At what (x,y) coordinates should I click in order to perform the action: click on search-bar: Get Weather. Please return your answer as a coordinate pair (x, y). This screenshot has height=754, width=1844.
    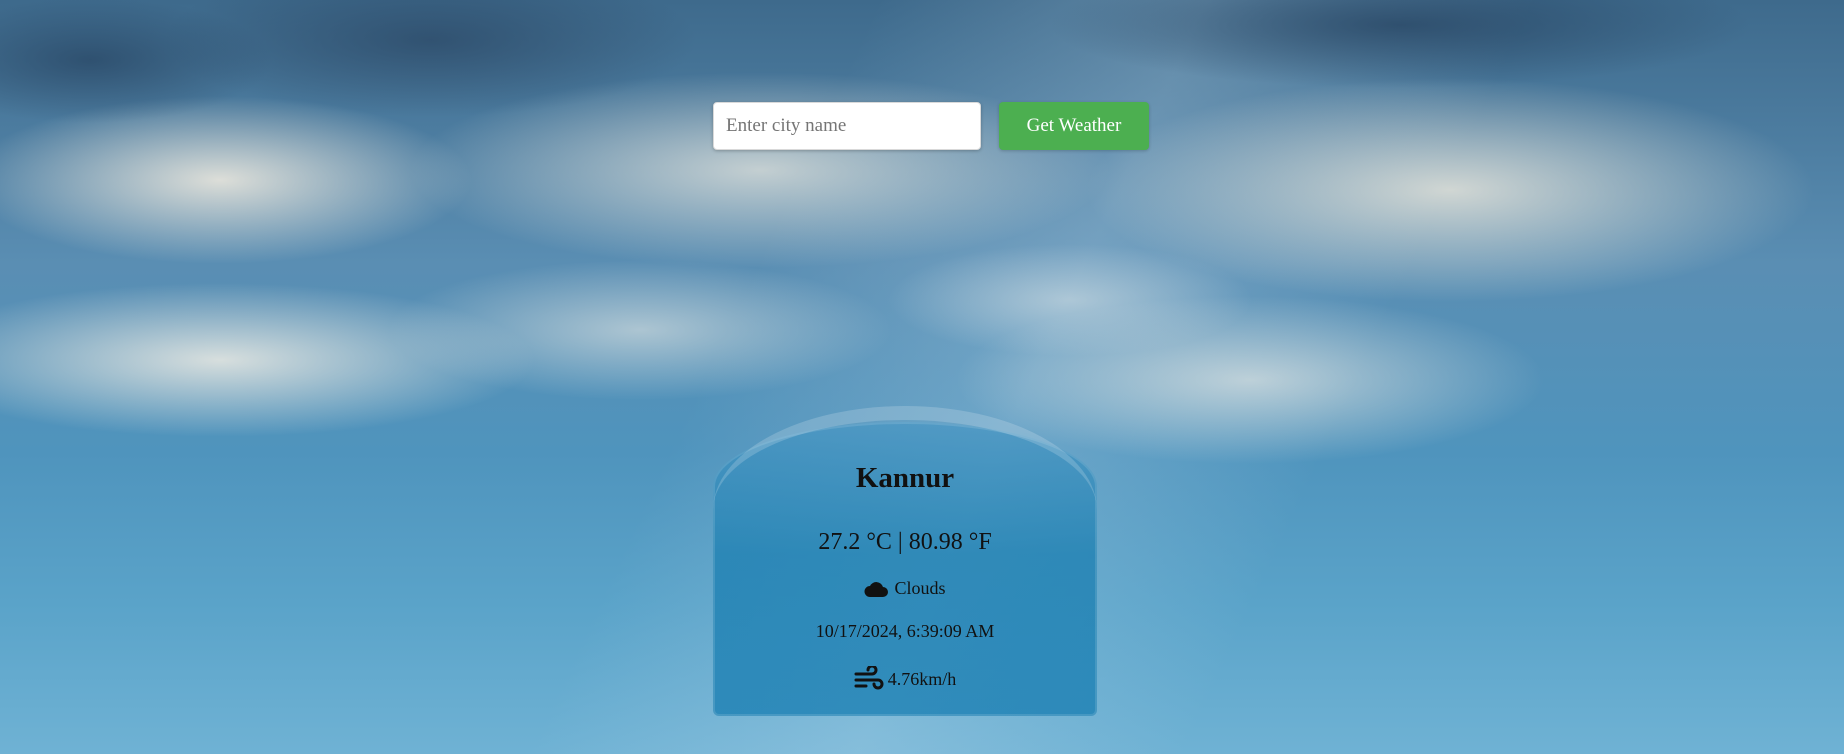
    Looking at the image, I should click on (931, 126).